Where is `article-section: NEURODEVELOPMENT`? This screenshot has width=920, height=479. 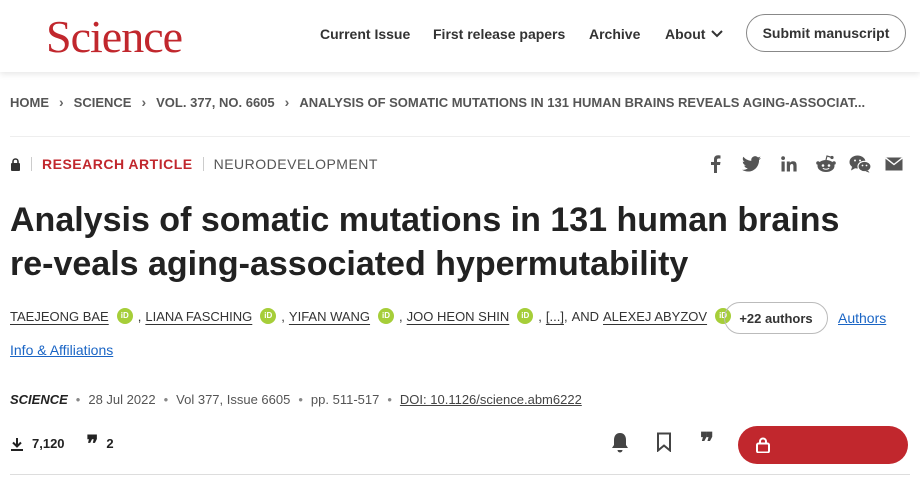
article-section: NEURODEVELOPMENT is located at coordinates (296, 164).